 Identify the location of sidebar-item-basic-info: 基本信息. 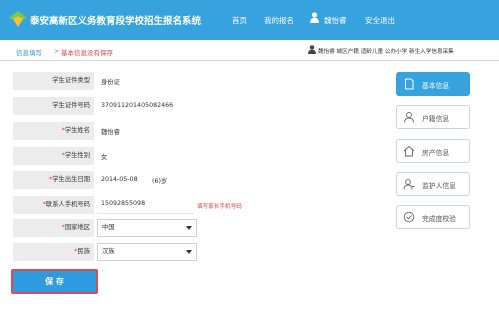
(433, 84).